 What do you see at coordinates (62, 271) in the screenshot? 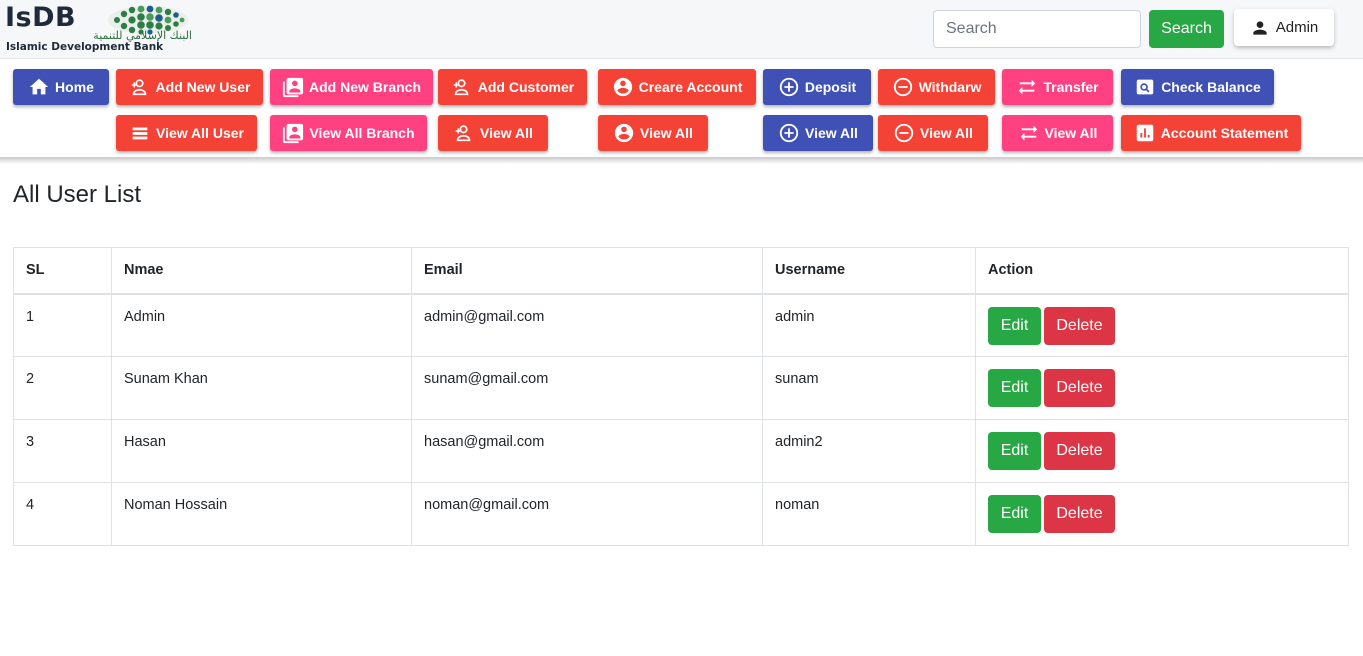
I see `column-header-sl: SL` at bounding box center [62, 271].